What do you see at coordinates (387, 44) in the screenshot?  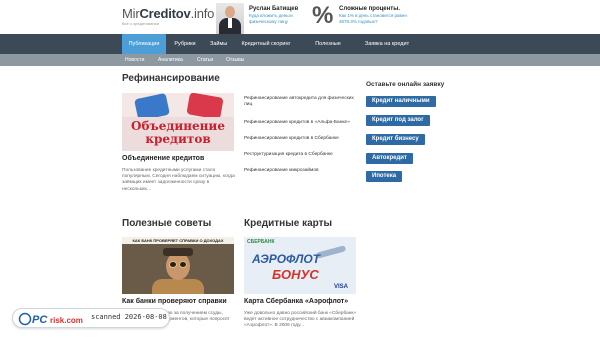 I see `nav-item-application: Заявка на кредит` at bounding box center [387, 44].